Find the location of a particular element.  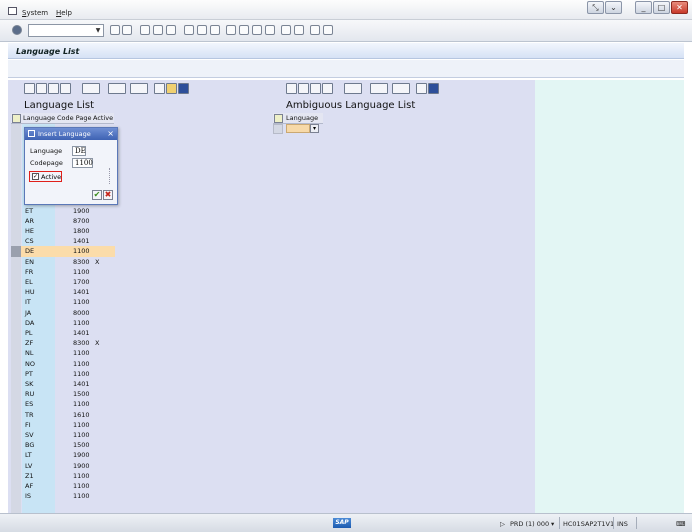

print-preview-icon is located at coordinates (117, 88).